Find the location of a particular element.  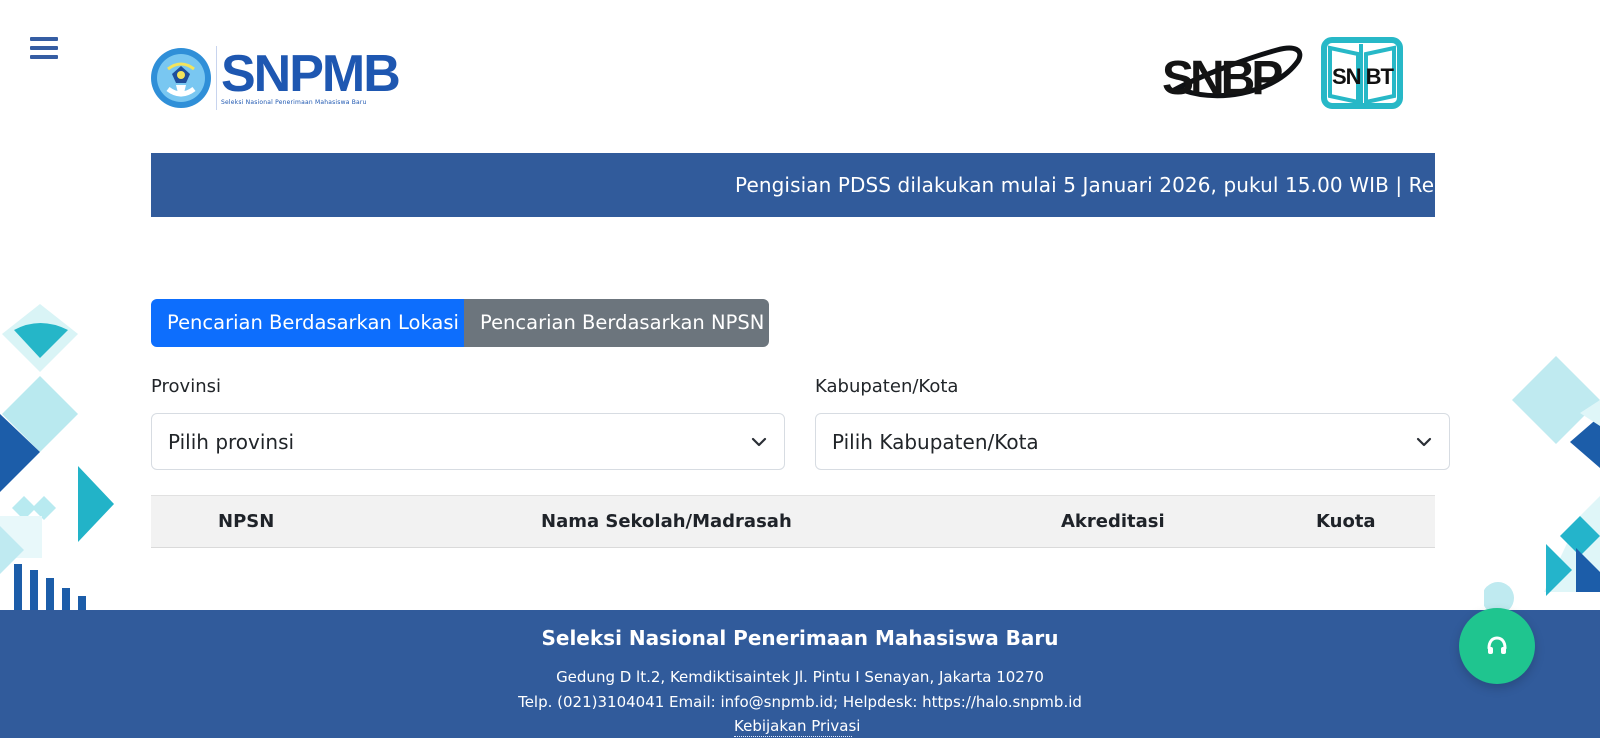

privacy-policy-link: Kebijakan Privasi is located at coordinates (797, 726).